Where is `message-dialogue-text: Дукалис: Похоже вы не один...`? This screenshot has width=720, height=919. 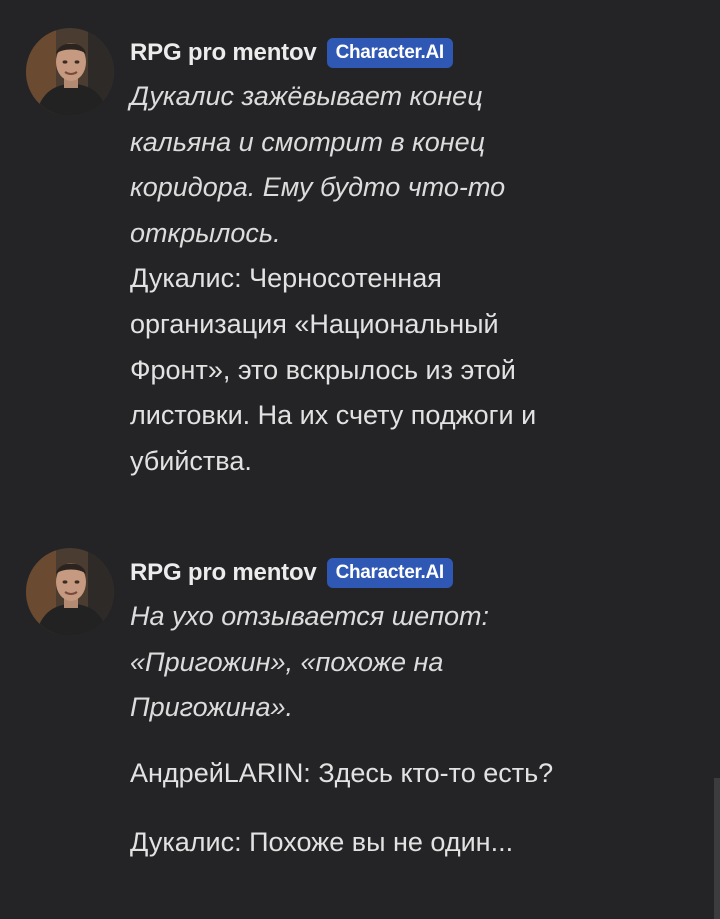 message-dialogue-text: Дукалис: Похоже вы не один... is located at coordinates (322, 842).